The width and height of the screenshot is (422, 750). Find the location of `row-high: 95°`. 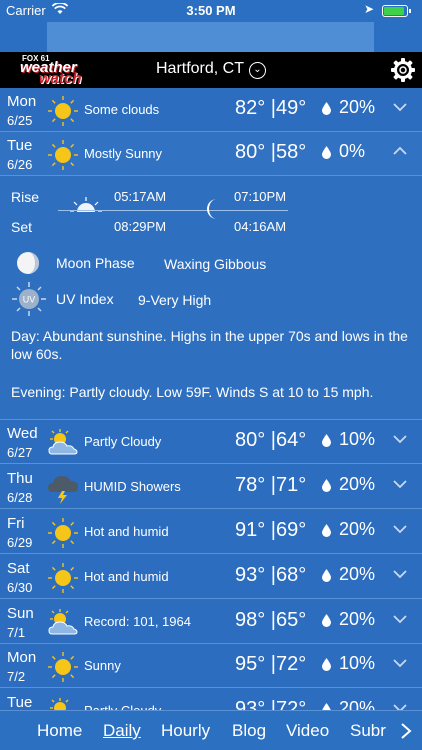

row-high: 95° is located at coordinates (250, 664).